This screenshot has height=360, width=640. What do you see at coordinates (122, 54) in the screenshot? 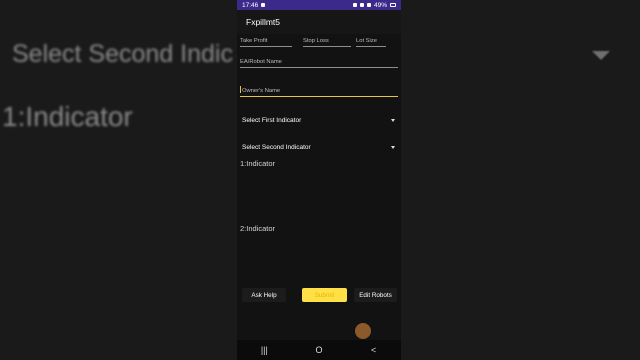
I see `background-select-text: Select Second Indic` at bounding box center [122, 54].